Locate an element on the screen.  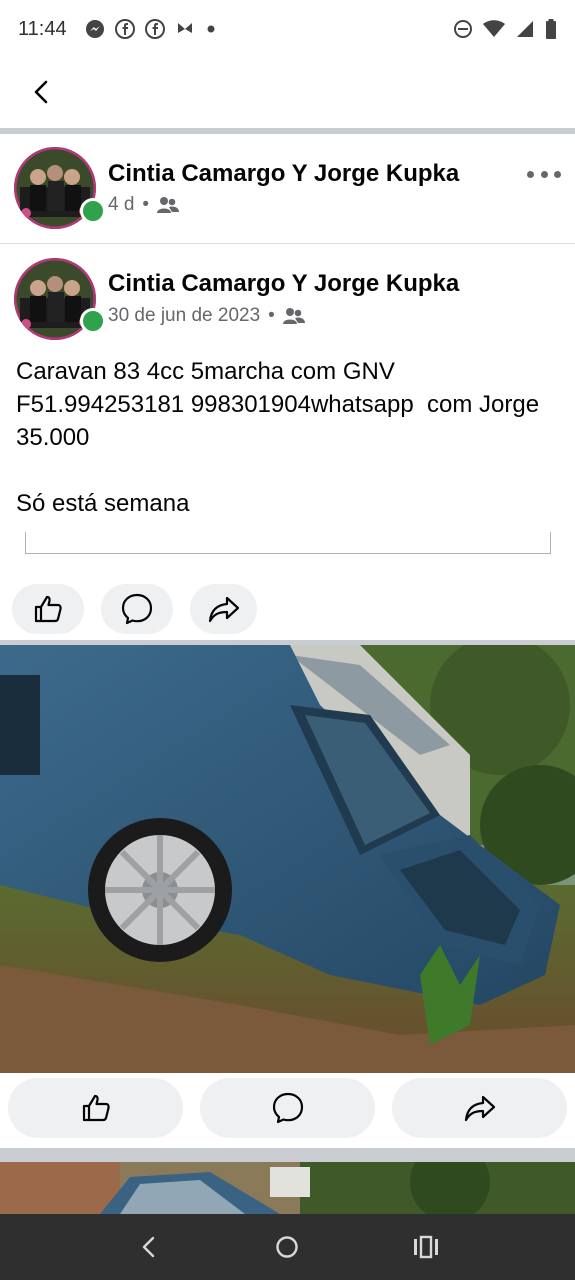
back-icon is located at coordinates (148, 1247).